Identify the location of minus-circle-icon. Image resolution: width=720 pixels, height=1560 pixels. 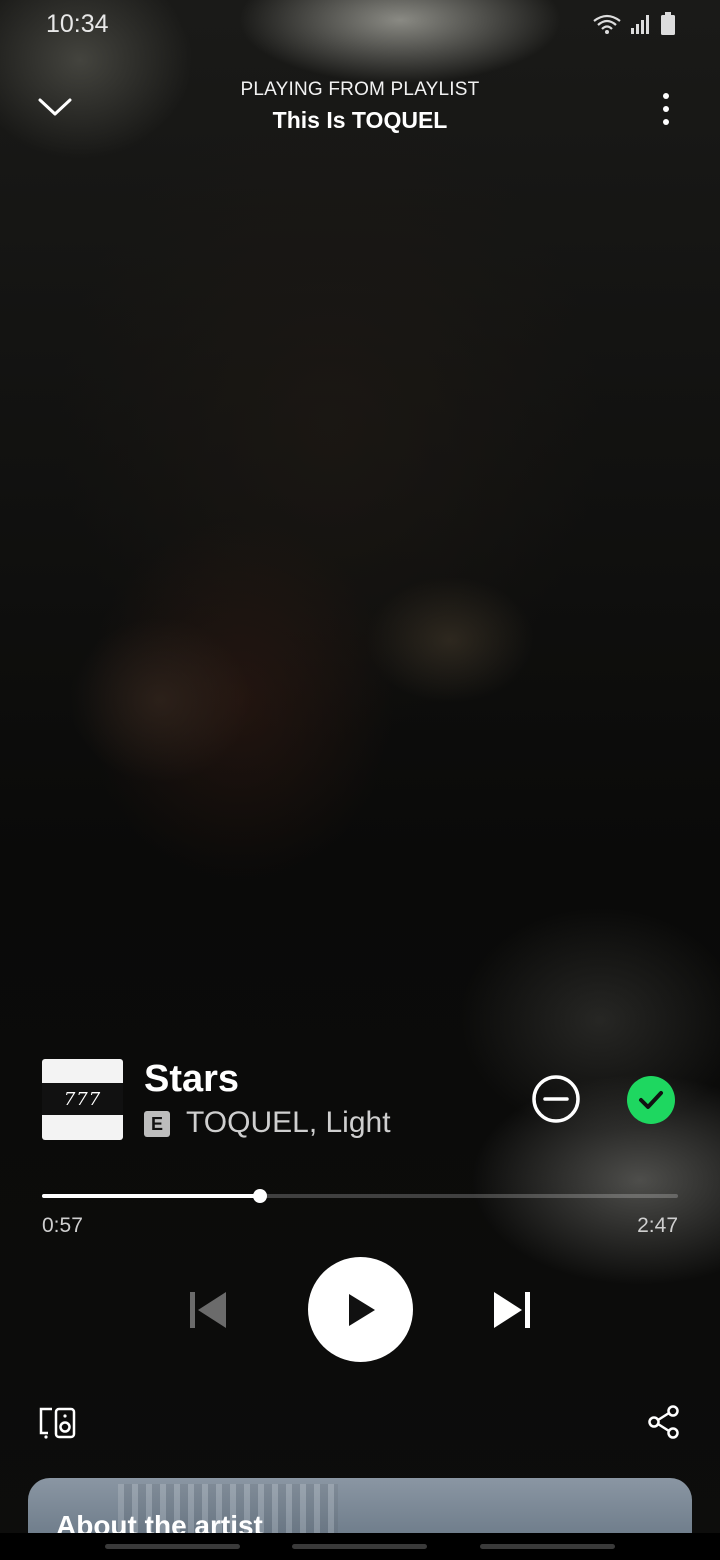
(556, 1099).